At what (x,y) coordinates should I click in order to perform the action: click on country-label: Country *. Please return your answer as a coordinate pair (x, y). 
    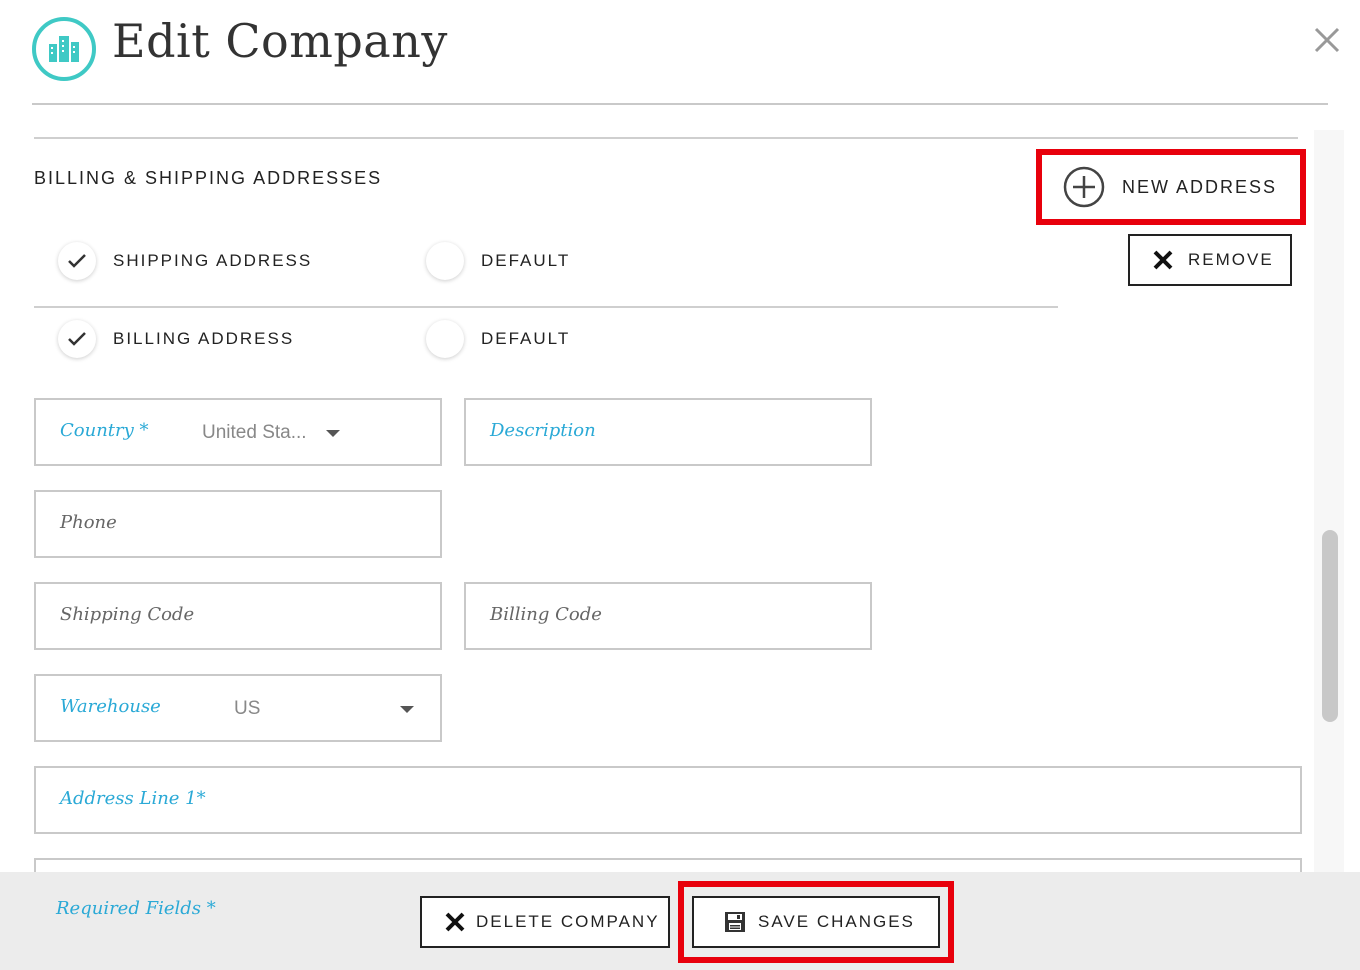
    Looking at the image, I should click on (104, 430).